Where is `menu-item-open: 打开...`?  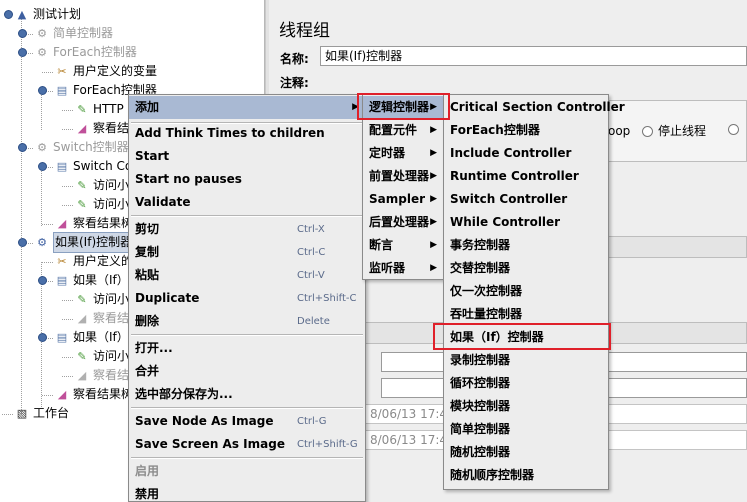
menu-item-open: 打开... is located at coordinates (247, 348).